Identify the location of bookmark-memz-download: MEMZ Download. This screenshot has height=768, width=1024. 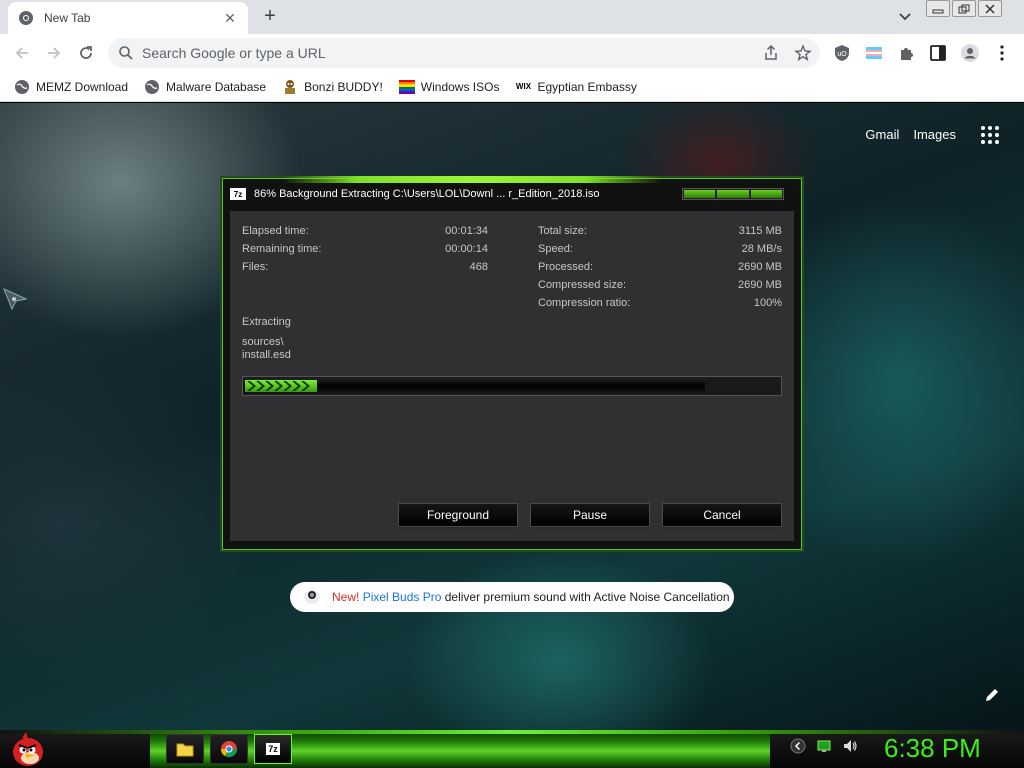
(71, 87).